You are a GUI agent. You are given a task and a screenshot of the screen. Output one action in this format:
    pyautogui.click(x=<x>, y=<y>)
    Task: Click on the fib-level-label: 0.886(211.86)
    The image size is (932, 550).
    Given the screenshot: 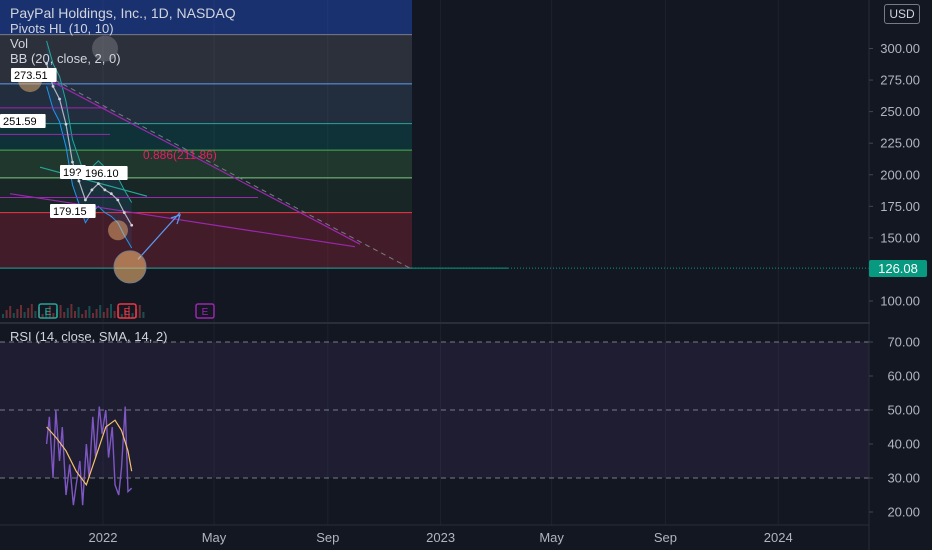 What is the action you would take?
    pyautogui.click(x=180, y=155)
    